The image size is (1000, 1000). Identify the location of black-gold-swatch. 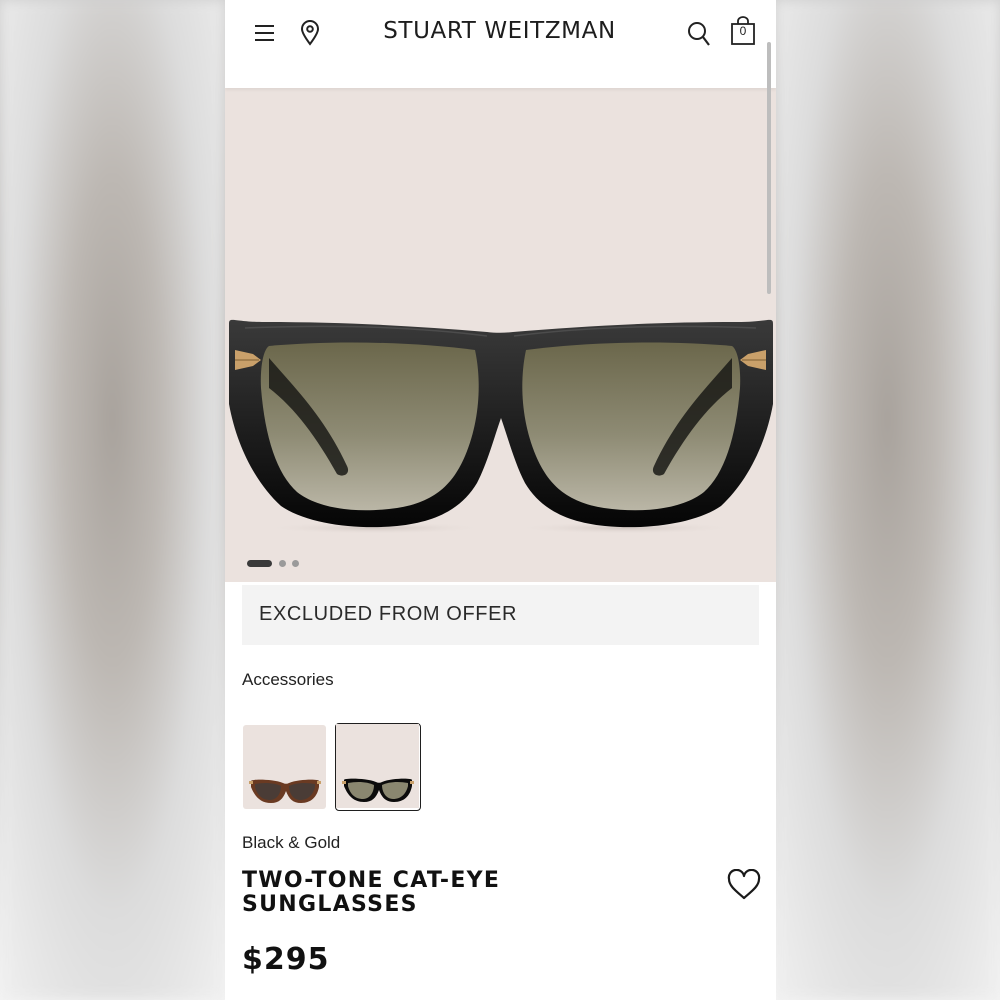
(378, 767).